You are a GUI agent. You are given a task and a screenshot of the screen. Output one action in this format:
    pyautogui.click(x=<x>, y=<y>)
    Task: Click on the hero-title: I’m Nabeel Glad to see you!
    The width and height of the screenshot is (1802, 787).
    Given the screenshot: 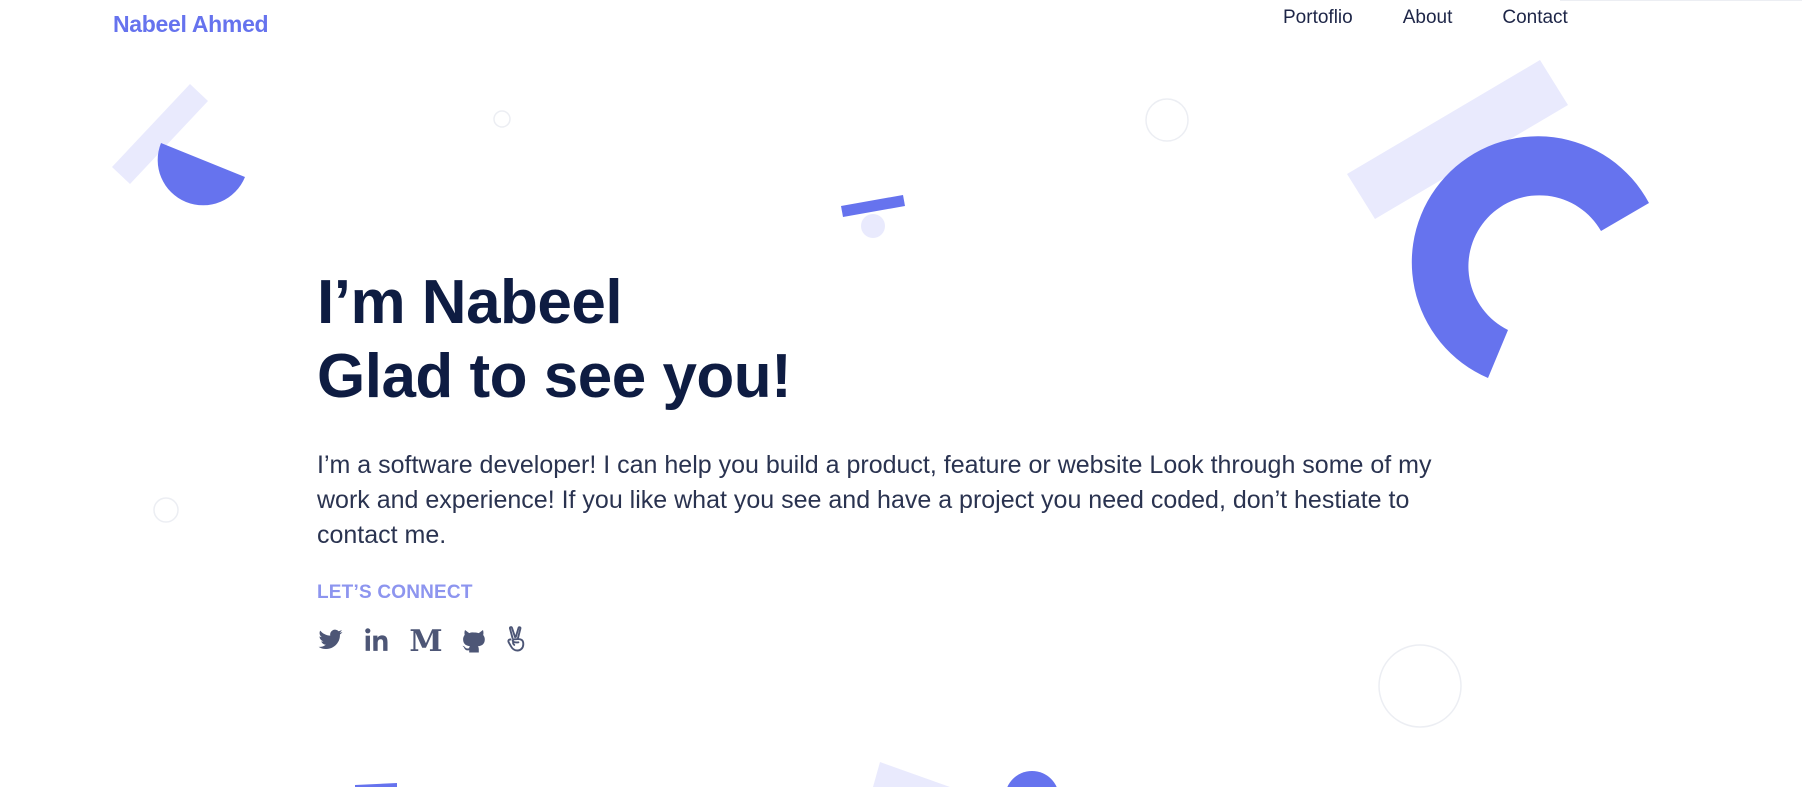 What is the action you would take?
    pyautogui.click(x=877, y=340)
    